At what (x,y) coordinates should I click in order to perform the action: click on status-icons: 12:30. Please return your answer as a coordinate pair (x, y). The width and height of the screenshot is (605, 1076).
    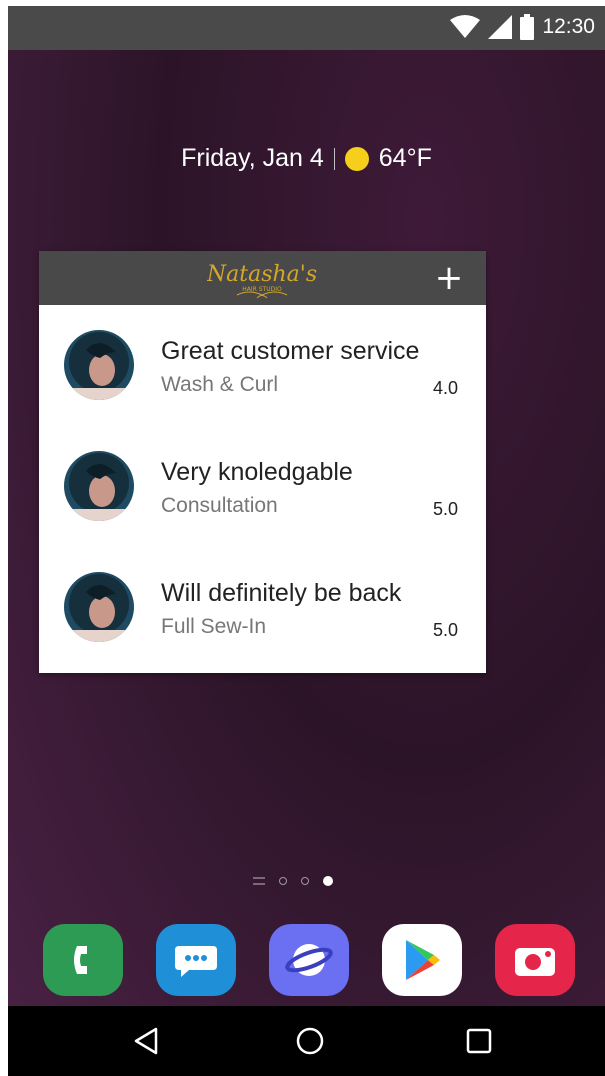
    Looking at the image, I should click on (522, 27).